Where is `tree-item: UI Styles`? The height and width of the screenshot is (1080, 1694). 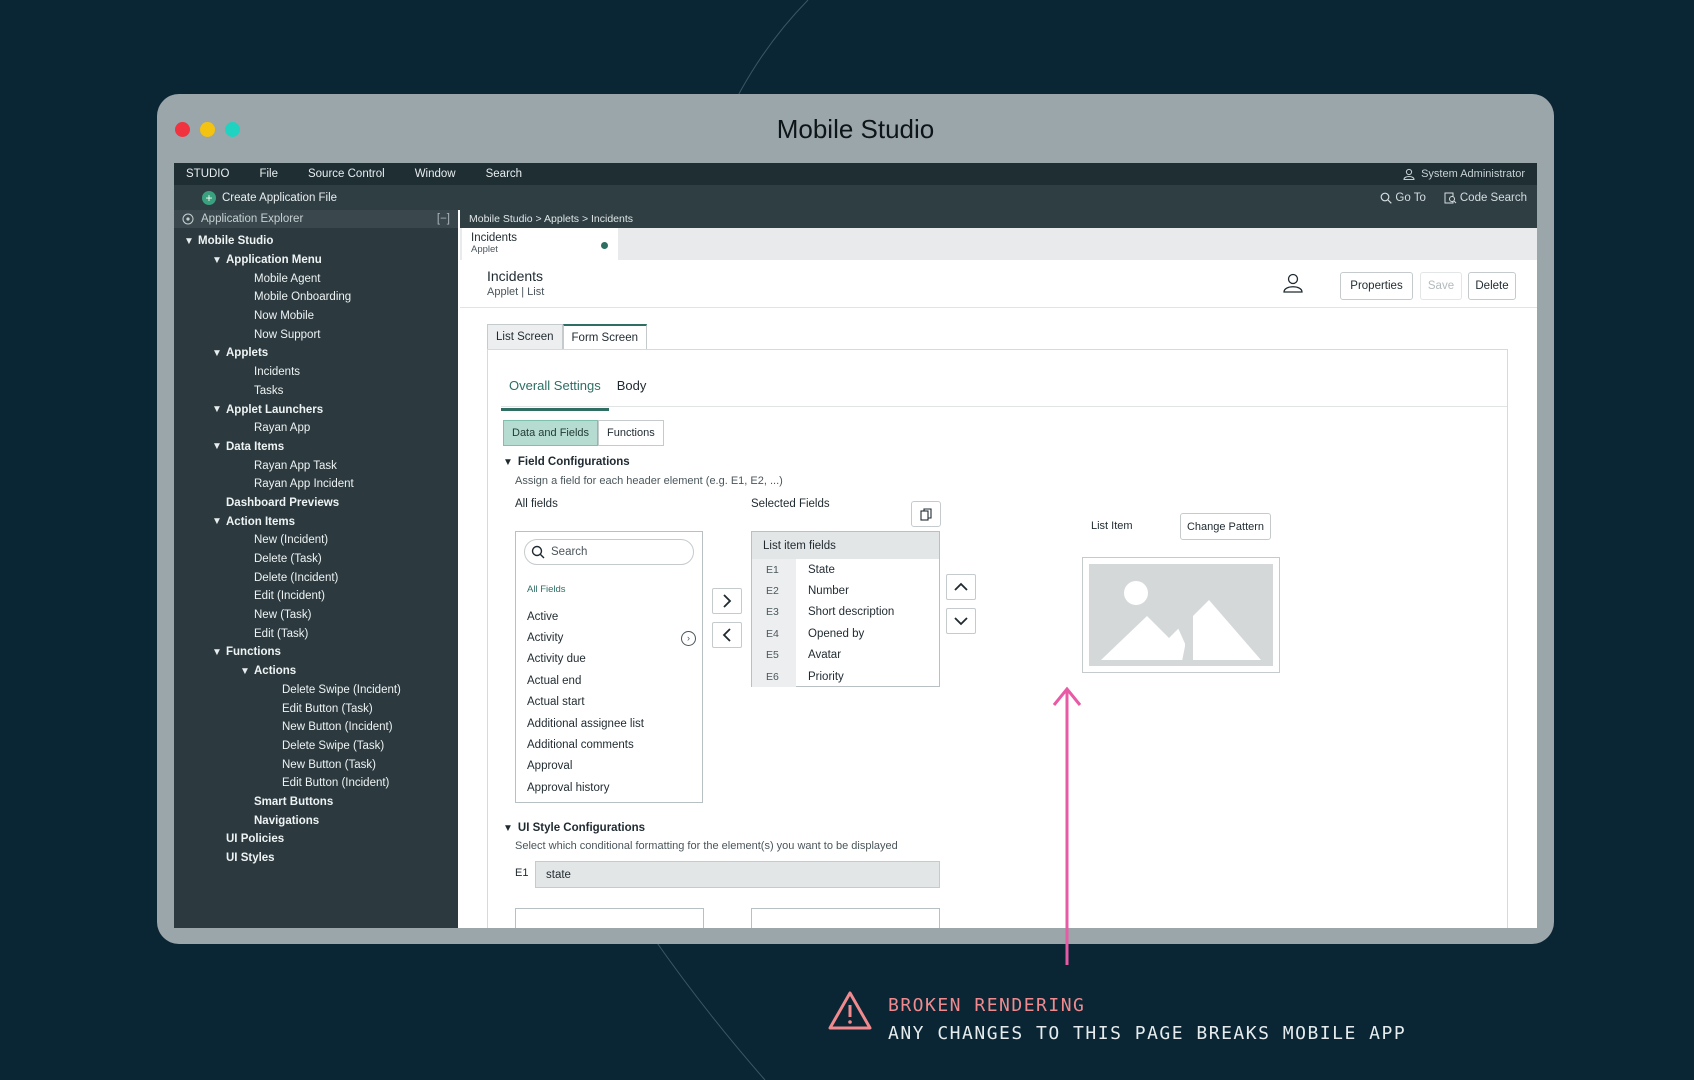 tree-item: UI Styles is located at coordinates (316, 858).